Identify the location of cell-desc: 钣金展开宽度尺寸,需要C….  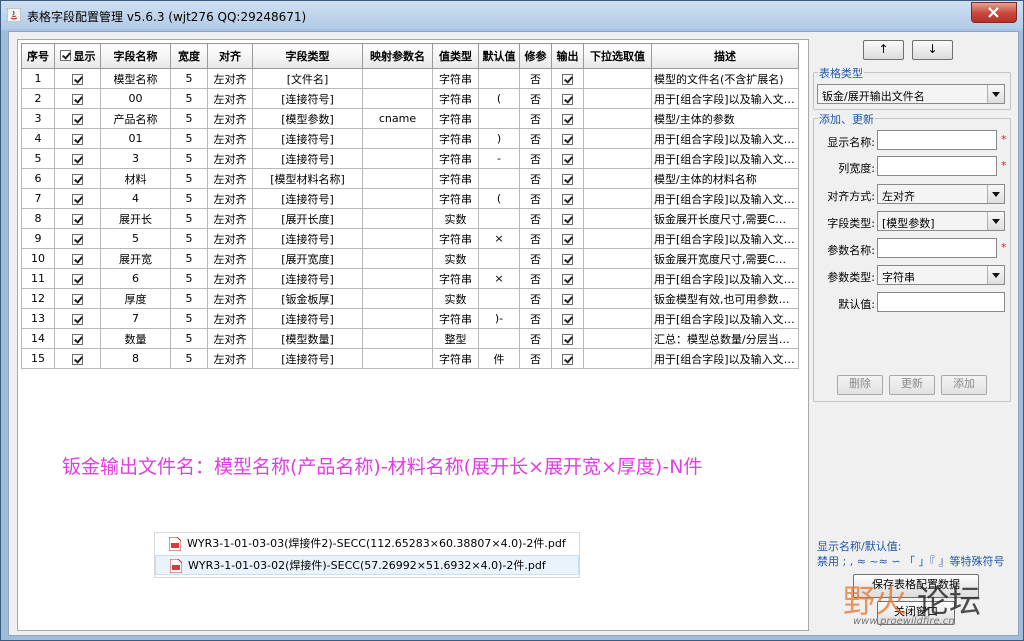
(725, 258).